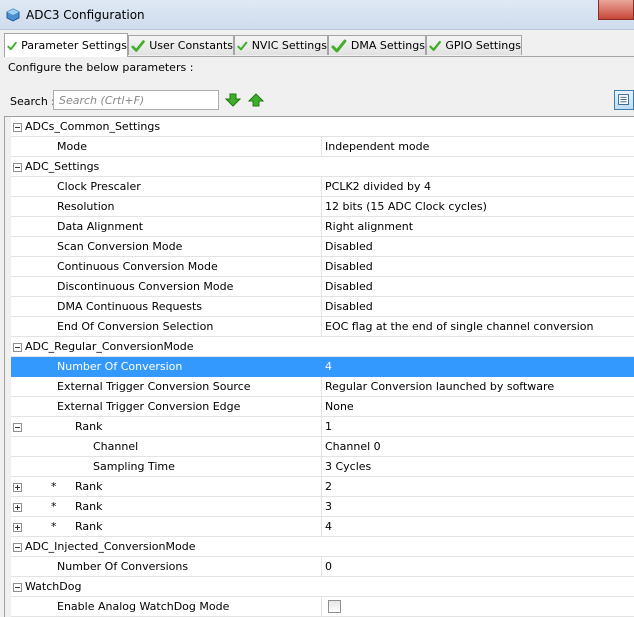 The height and width of the screenshot is (617, 634). What do you see at coordinates (348, 466) in the screenshot?
I see `param-value: 3 Cycles` at bounding box center [348, 466].